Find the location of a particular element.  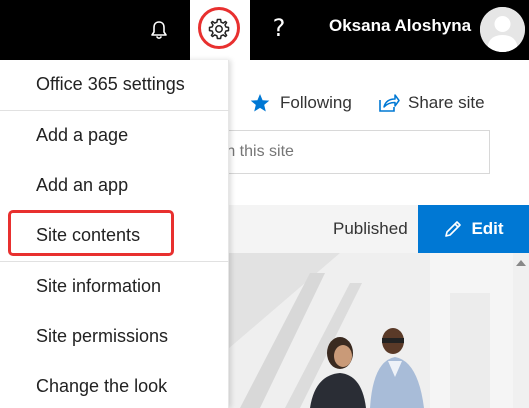

pencil-icon is located at coordinates (453, 229).